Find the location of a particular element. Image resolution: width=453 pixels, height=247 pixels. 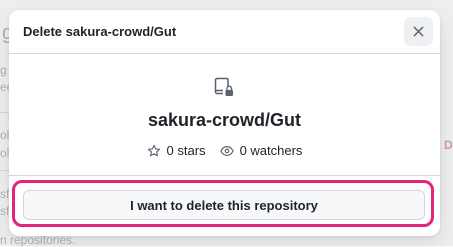

repository-stats: 0 stars 0 watchers is located at coordinates (224, 150).